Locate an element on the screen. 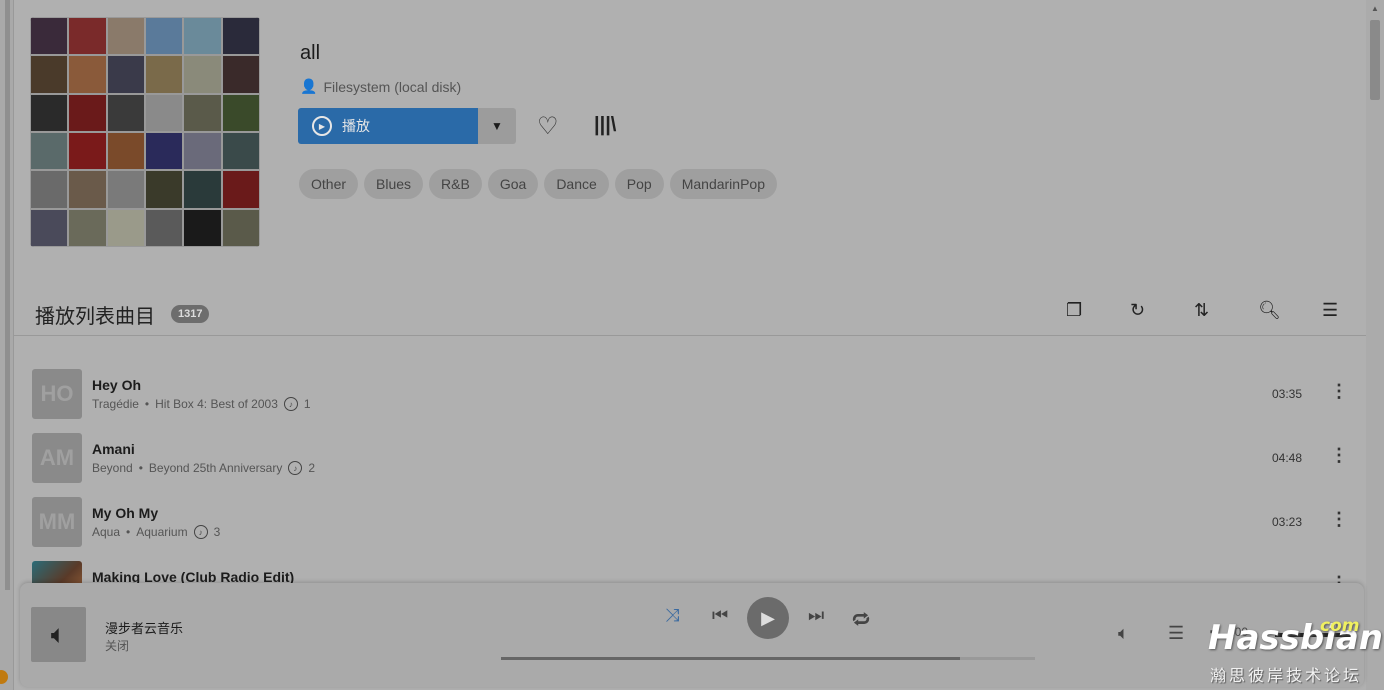  track-count-badge: 1317 is located at coordinates (190, 314).